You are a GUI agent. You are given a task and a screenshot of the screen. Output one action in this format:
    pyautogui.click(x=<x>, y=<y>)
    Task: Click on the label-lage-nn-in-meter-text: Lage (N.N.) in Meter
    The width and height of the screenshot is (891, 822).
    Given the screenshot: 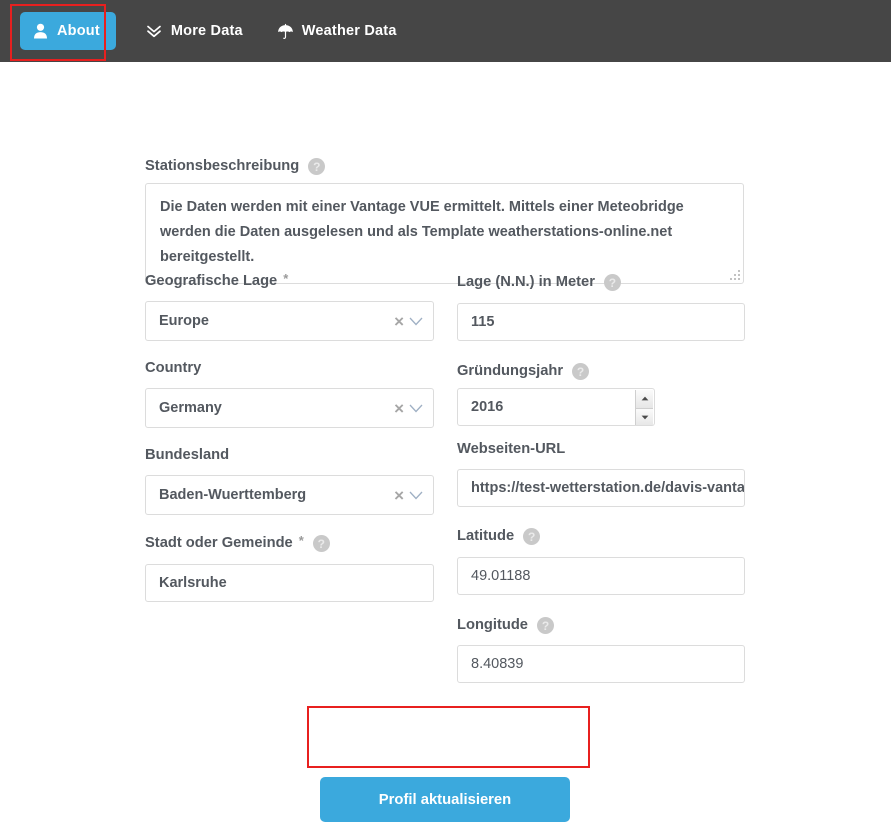 What is the action you would take?
    pyautogui.click(x=526, y=282)
    